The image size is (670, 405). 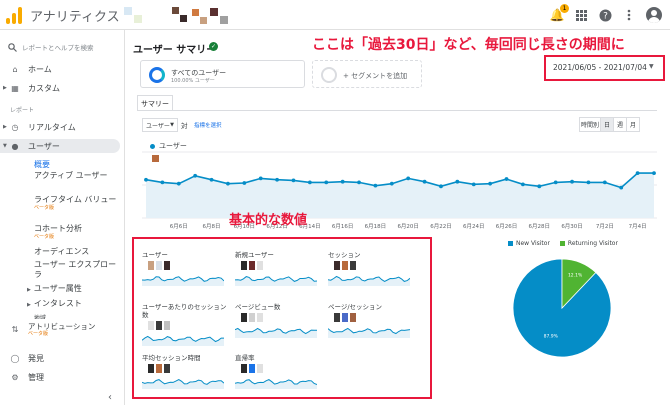 What do you see at coordinates (74, 304) in the screenshot?
I see `sidebar-item-interests: ▶ インタレスト` at bounding box center [74, 304].